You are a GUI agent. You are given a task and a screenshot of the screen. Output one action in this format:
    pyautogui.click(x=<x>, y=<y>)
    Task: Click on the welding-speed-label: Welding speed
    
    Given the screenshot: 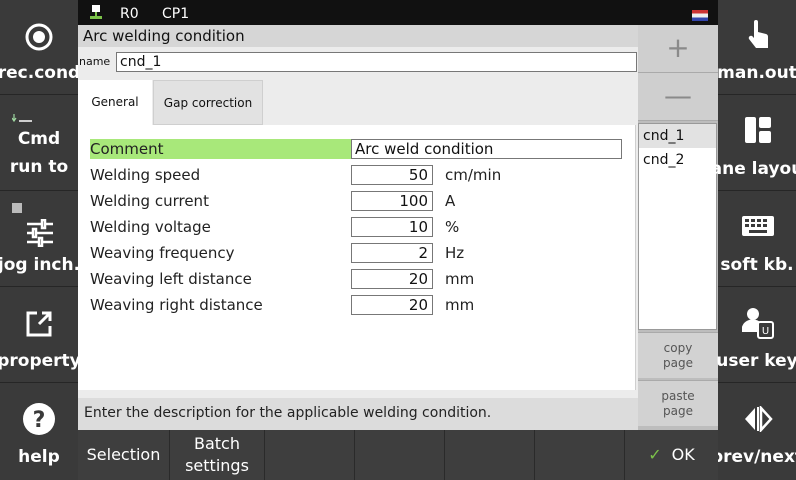 What is the action you would take?
    pyautogui.click(x=145, y=175)
    